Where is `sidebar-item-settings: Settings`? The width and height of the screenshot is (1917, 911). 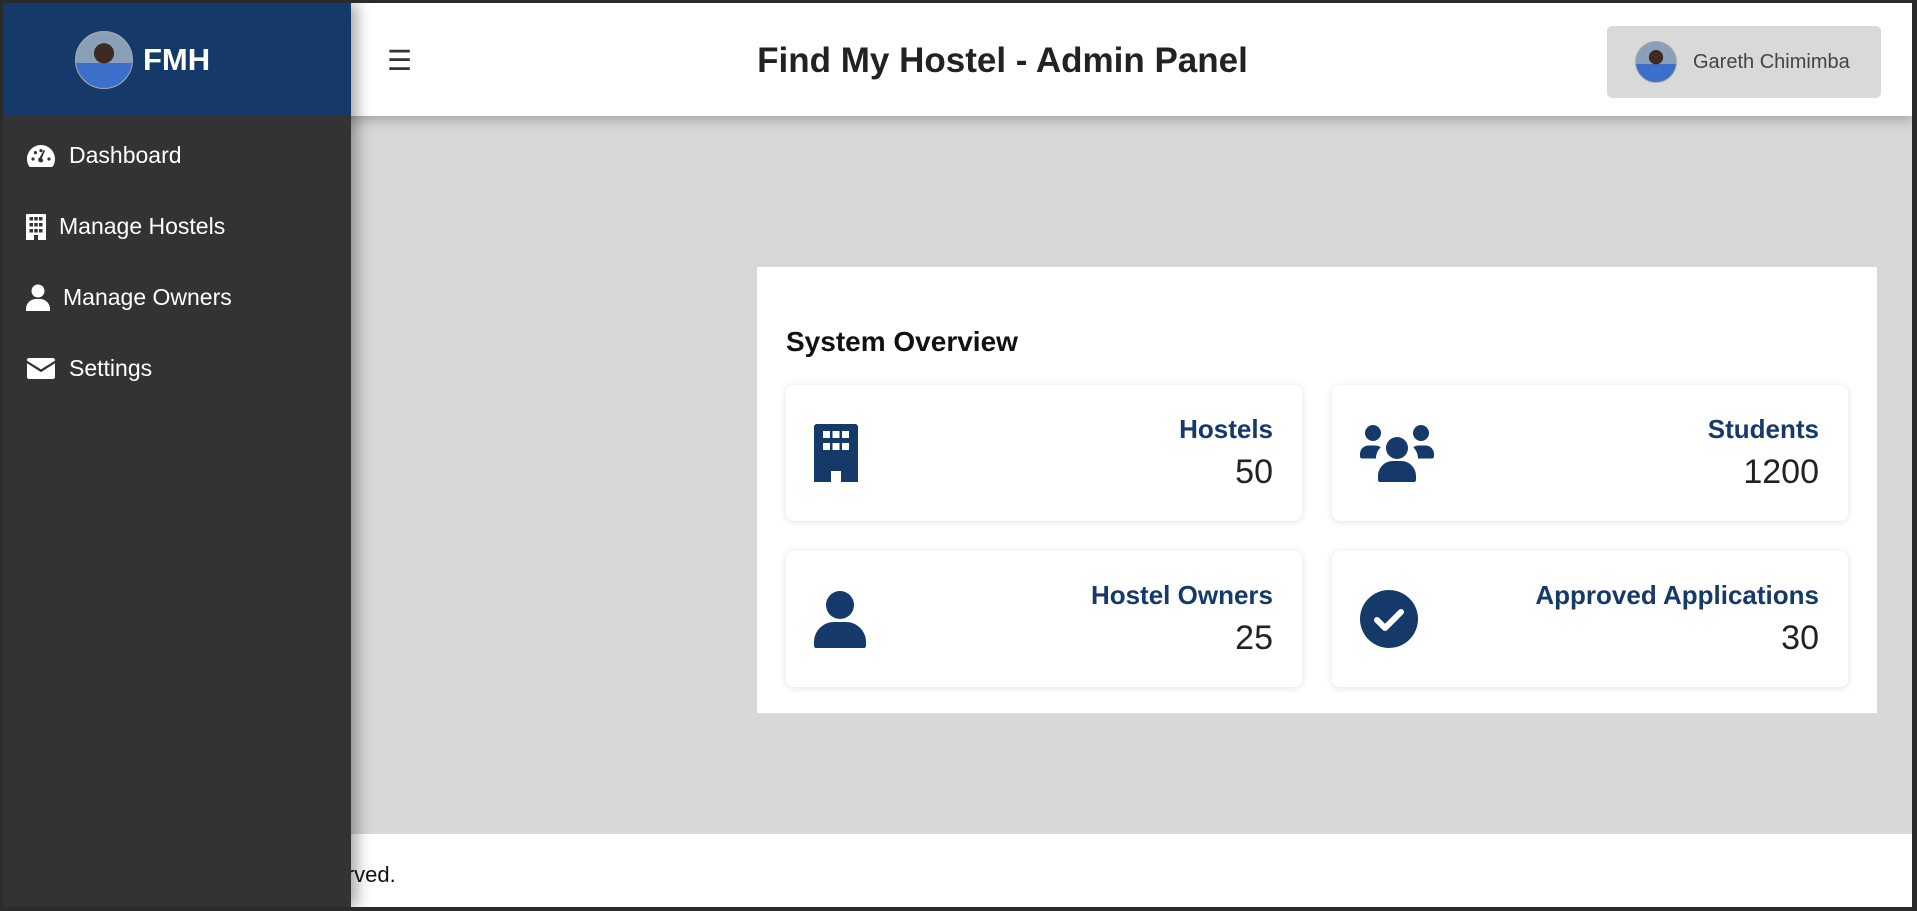 sidebar-item-settings: Settings is located at coordinates (177, 368).